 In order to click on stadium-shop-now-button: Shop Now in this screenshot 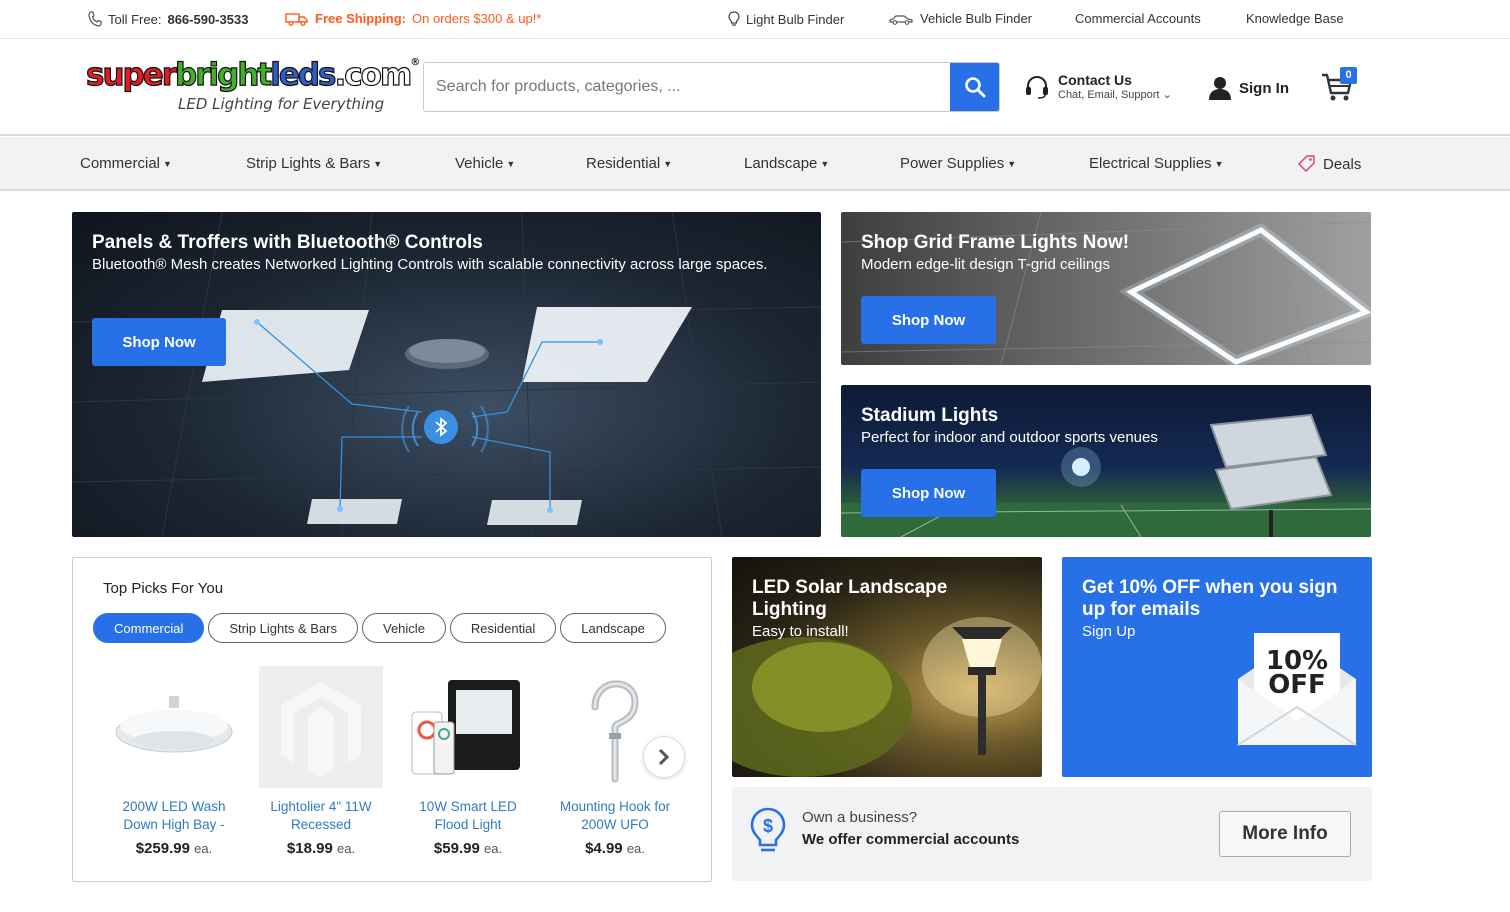, I will do `click(928, 493)`.